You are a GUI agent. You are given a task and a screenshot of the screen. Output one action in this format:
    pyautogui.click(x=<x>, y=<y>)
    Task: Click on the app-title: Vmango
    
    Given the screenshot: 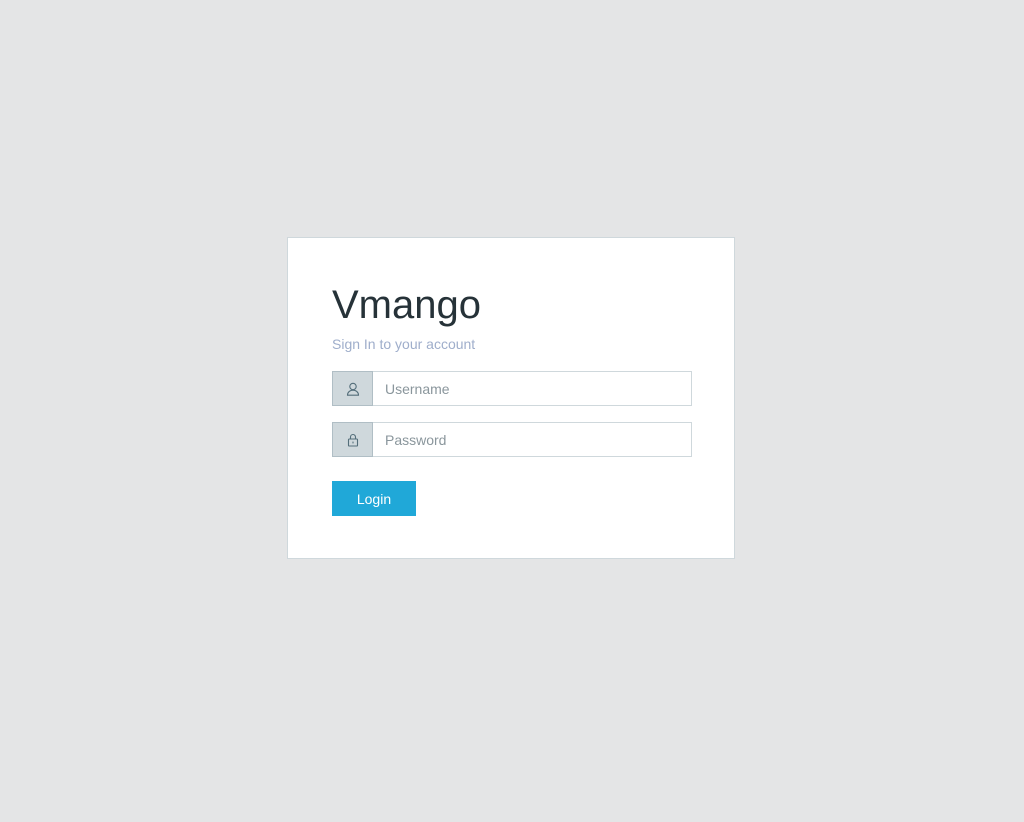 What is the action you would take?
    pyautogui.click(x=406, y=305)
    